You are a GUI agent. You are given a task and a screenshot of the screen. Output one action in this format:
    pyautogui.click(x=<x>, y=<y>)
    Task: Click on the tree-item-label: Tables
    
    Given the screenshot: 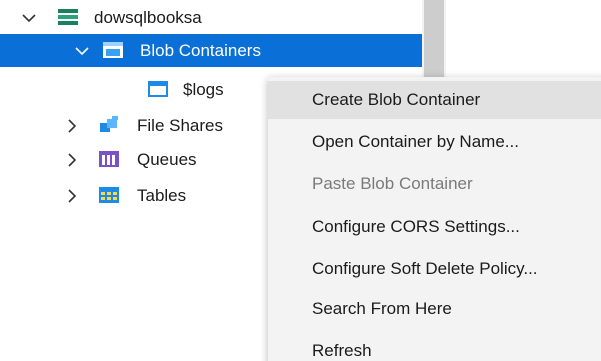 What is the action you would take?
    pyautogui.click(x=162, y=195)
    